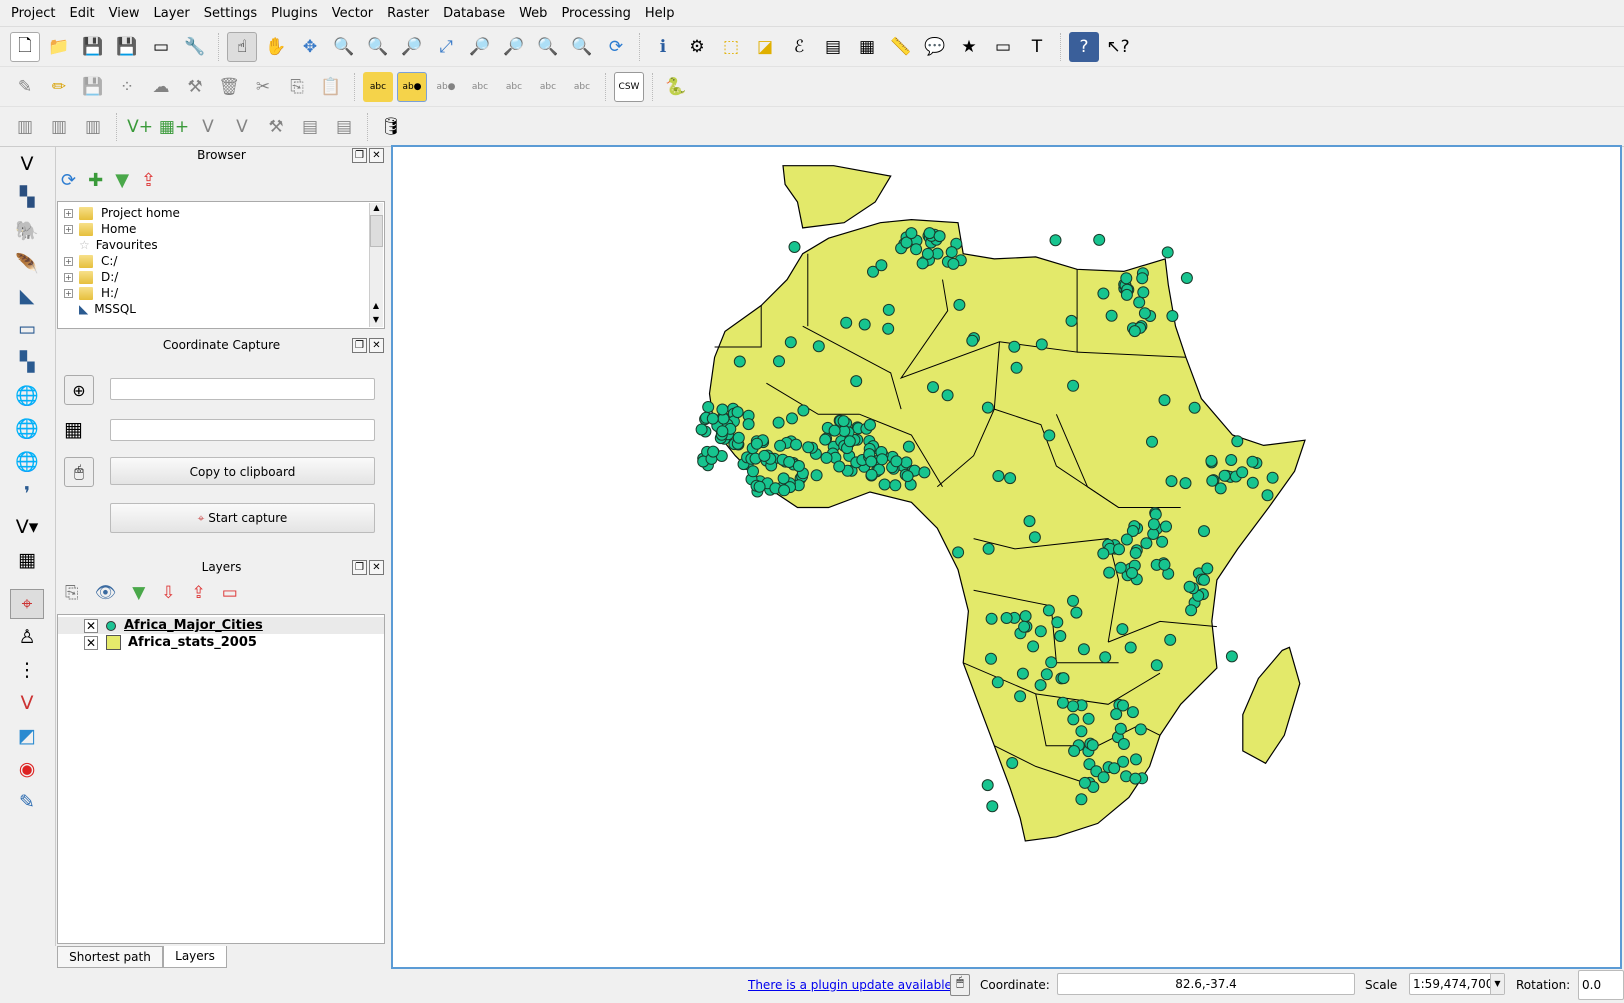 This screenshot has width=1624, height=1003. What do you see at coordinates (221, 229) in the screenshot?
I see `browser-item-home: + Home` at bounding box center [221, 229].